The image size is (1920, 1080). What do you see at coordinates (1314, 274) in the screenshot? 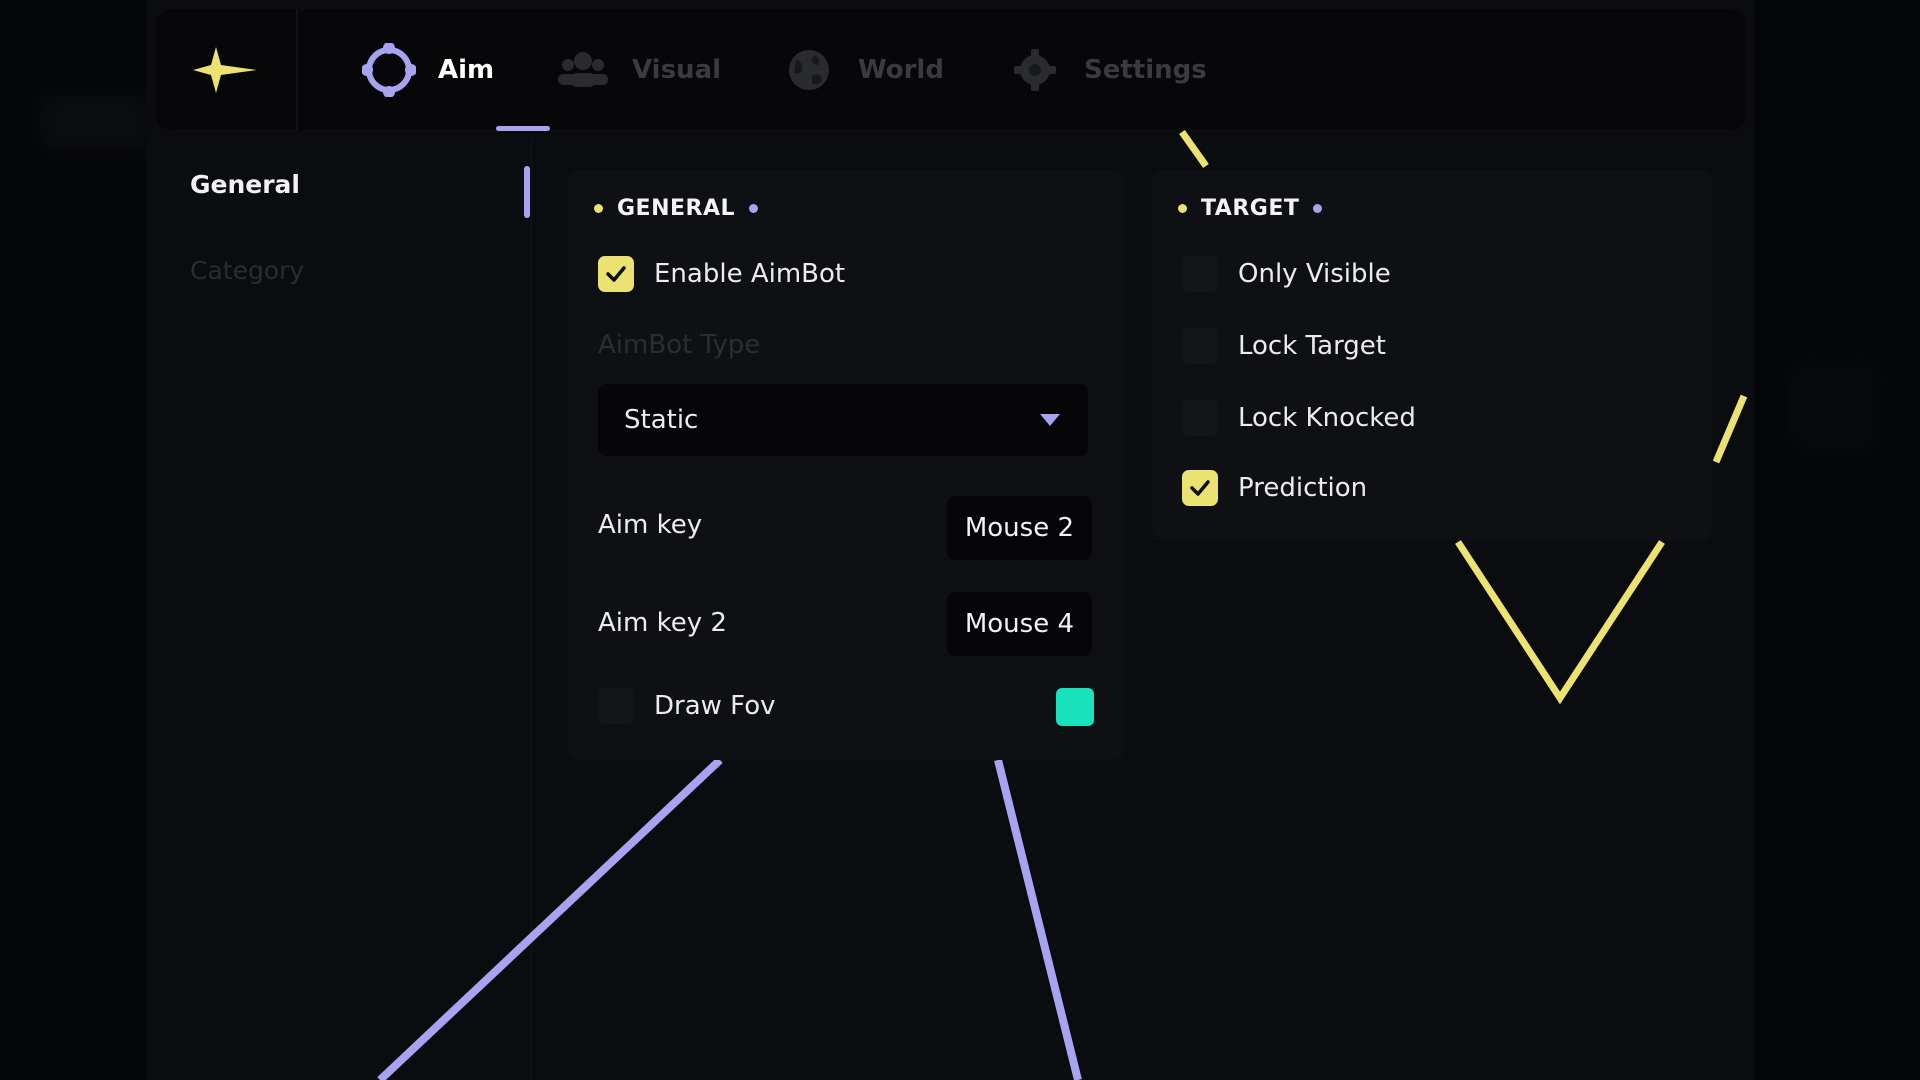
I see `only-visible-label: Only Visible` at bounding box center [1314, 274].